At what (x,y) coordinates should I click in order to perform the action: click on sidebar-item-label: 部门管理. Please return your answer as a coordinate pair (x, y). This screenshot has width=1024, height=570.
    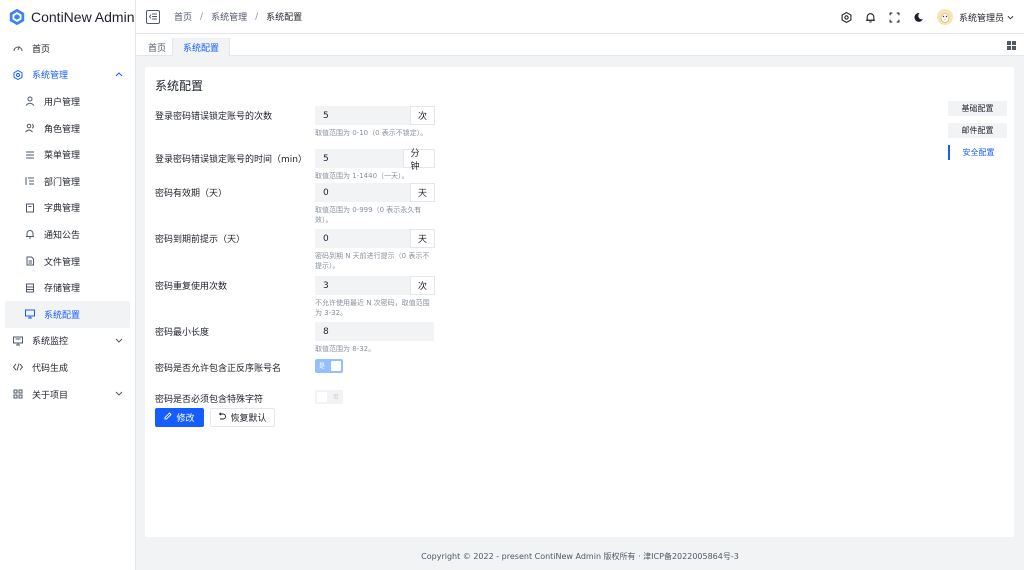
    Looking at the image, I should click on (62, 182).